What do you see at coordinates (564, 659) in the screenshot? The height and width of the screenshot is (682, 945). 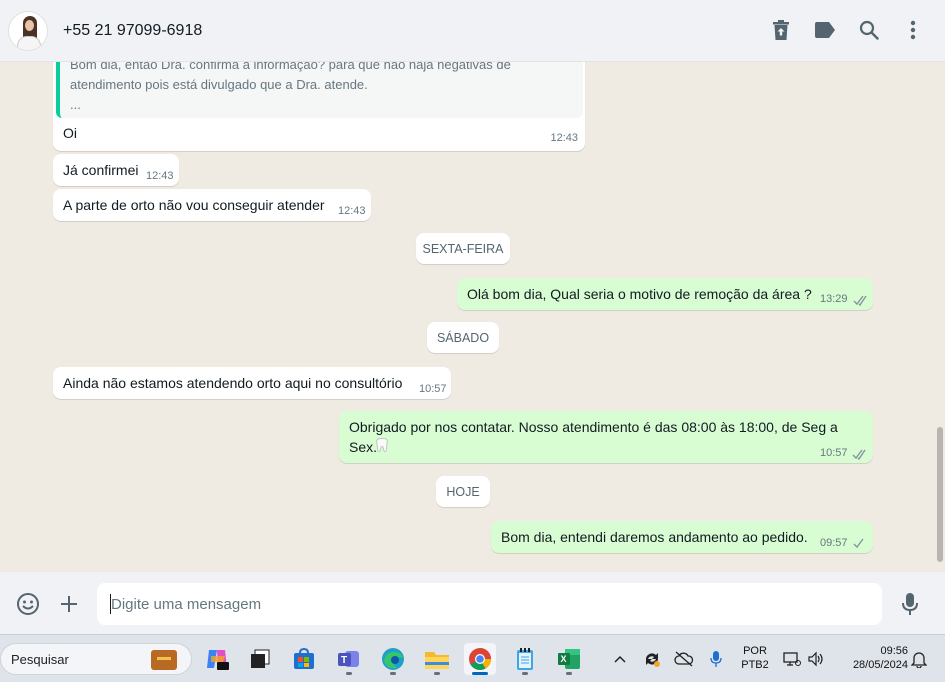 I see `svg-text: X` at bounding box center [564, 659].